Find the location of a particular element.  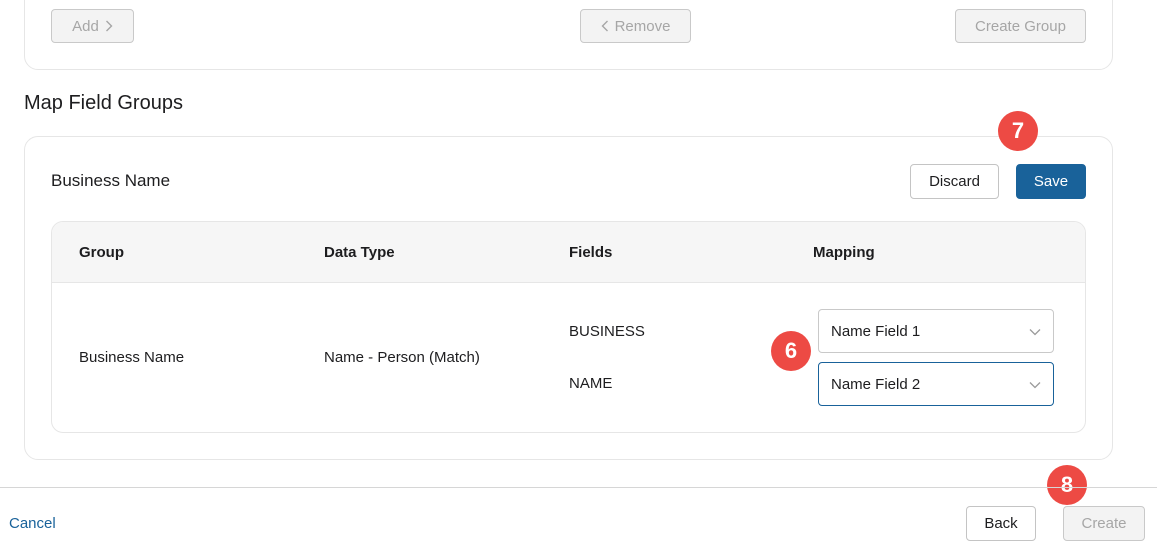

back-button-label: Back is located at coordinates (1001, 523).